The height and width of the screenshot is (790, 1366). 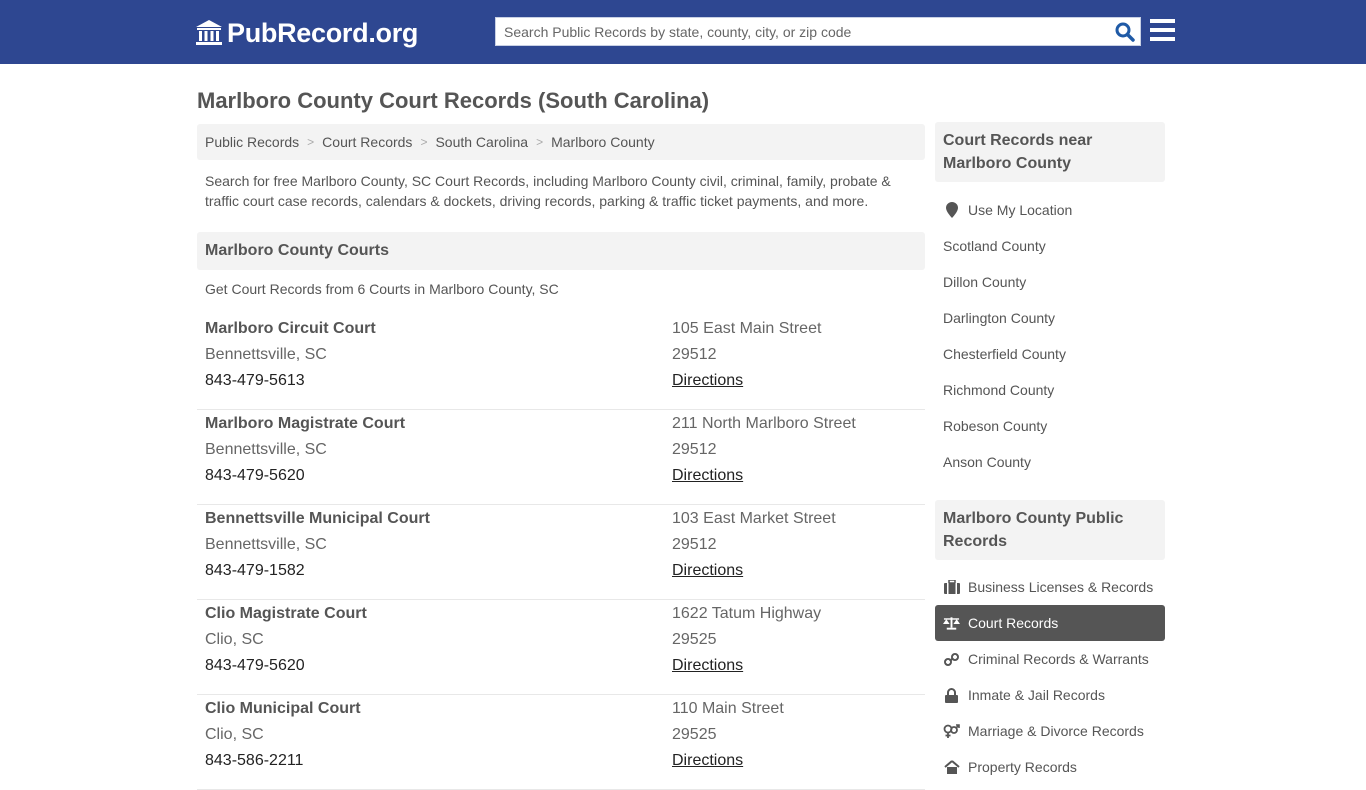 What do you see at coordinates (603, 142) in the screenshot?
I see `breadcrumb-marlboro-county: Marlboro County` at bounding box center [603, 142].